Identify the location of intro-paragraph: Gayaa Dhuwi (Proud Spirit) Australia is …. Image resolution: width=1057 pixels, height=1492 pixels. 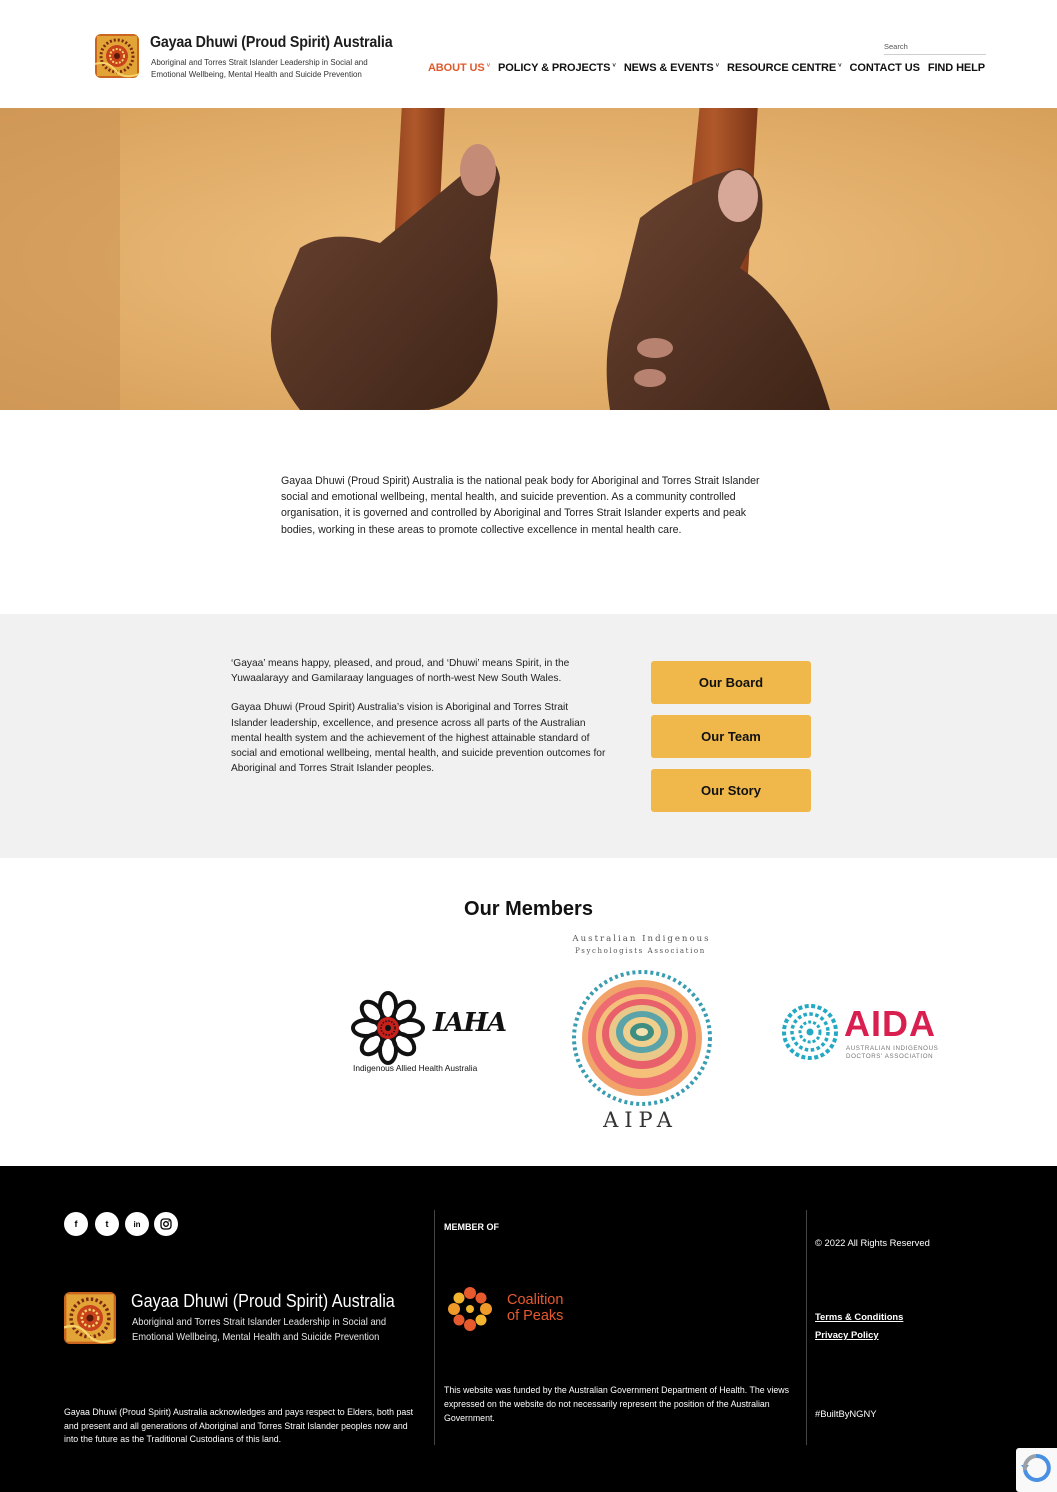
(520, 505).